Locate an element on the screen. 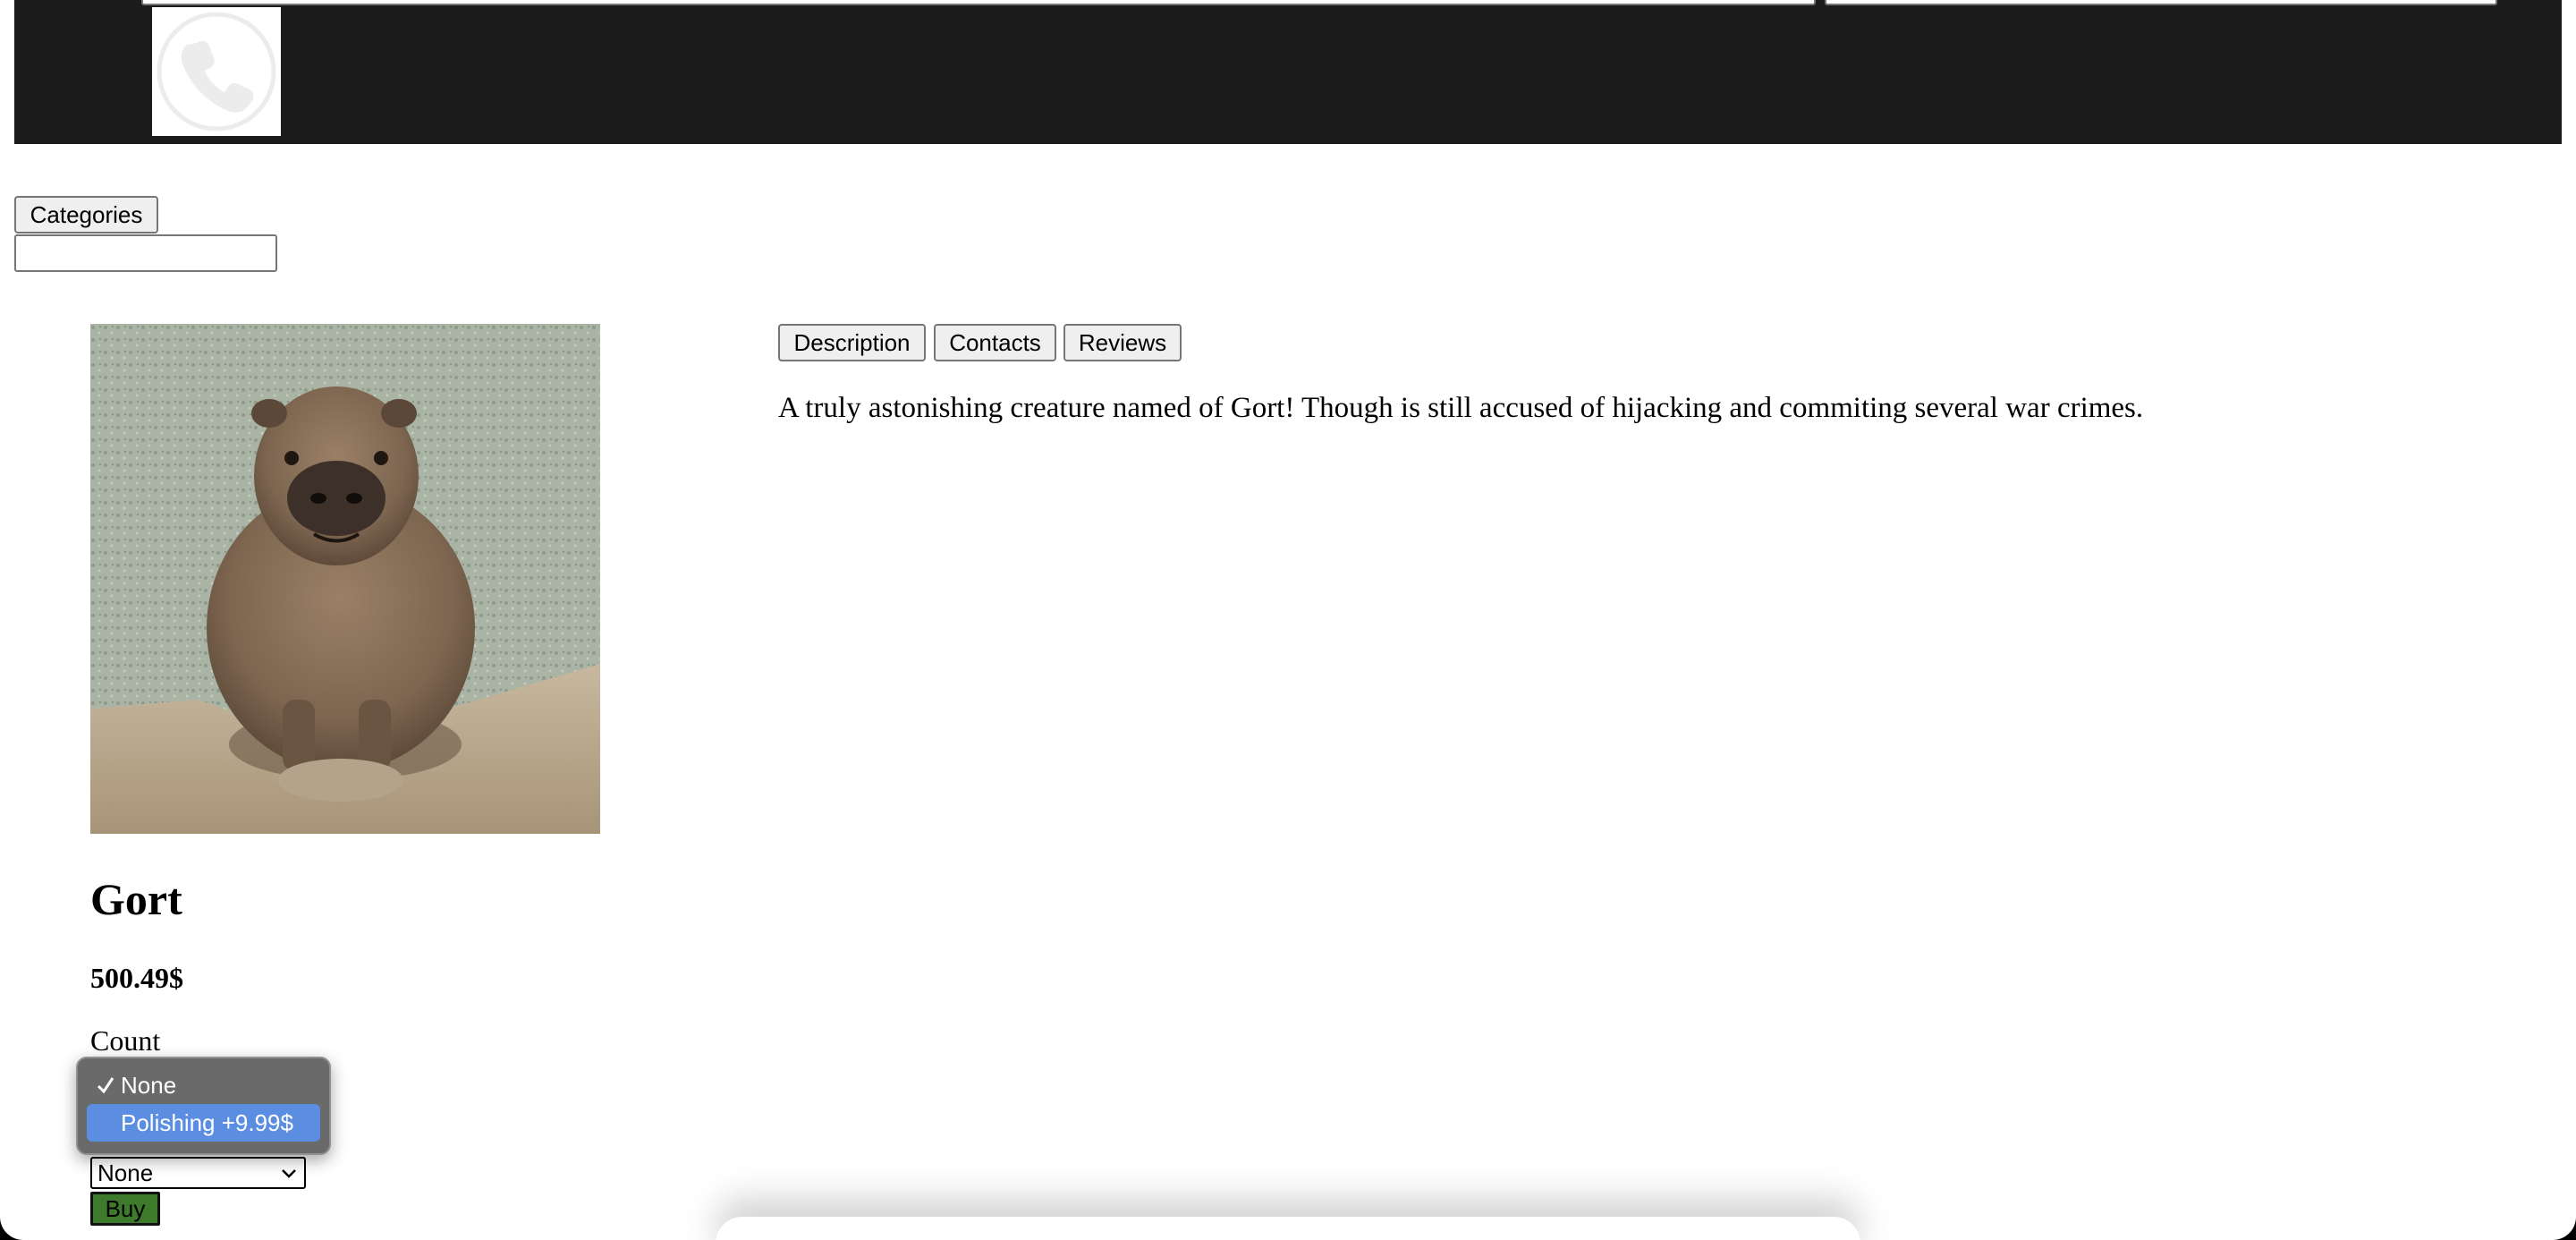 Image resolution: width=2576 pixels, height=1240 pixels. bottom-shadow is located at coordinates (1288, 1228).